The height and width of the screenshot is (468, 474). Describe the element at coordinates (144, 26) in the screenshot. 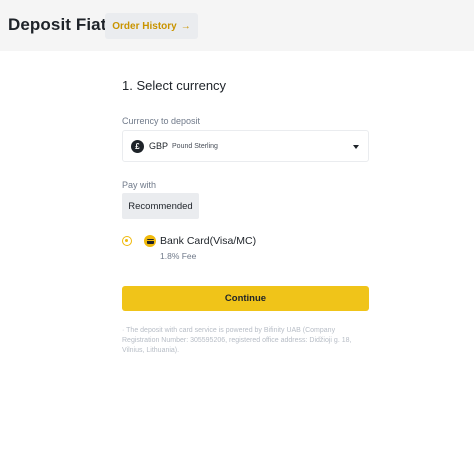

I see `order-history-label: Order History` at that location.